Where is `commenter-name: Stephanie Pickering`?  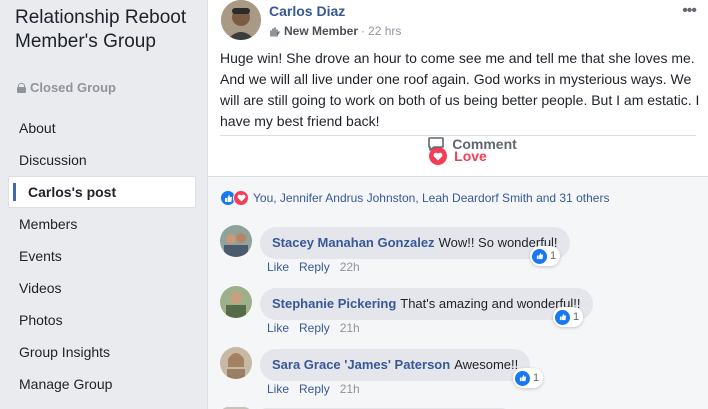
commenter-name: Stephanie Pickering is located at coordinates (334, 303).